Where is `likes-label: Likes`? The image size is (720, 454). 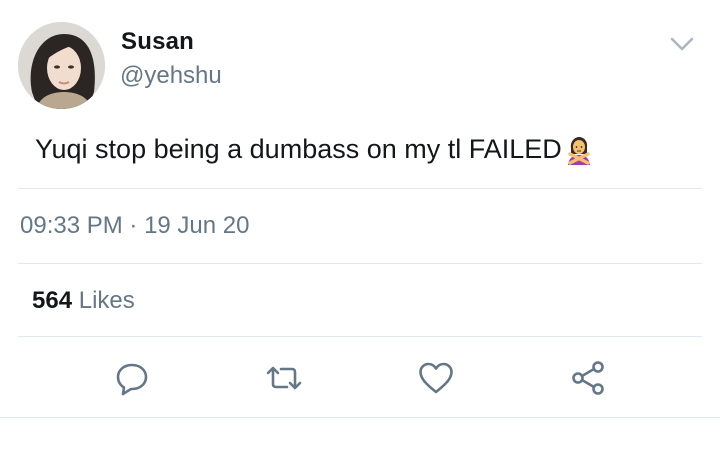
likes-label: Likes is located at coordinates (103, 300).